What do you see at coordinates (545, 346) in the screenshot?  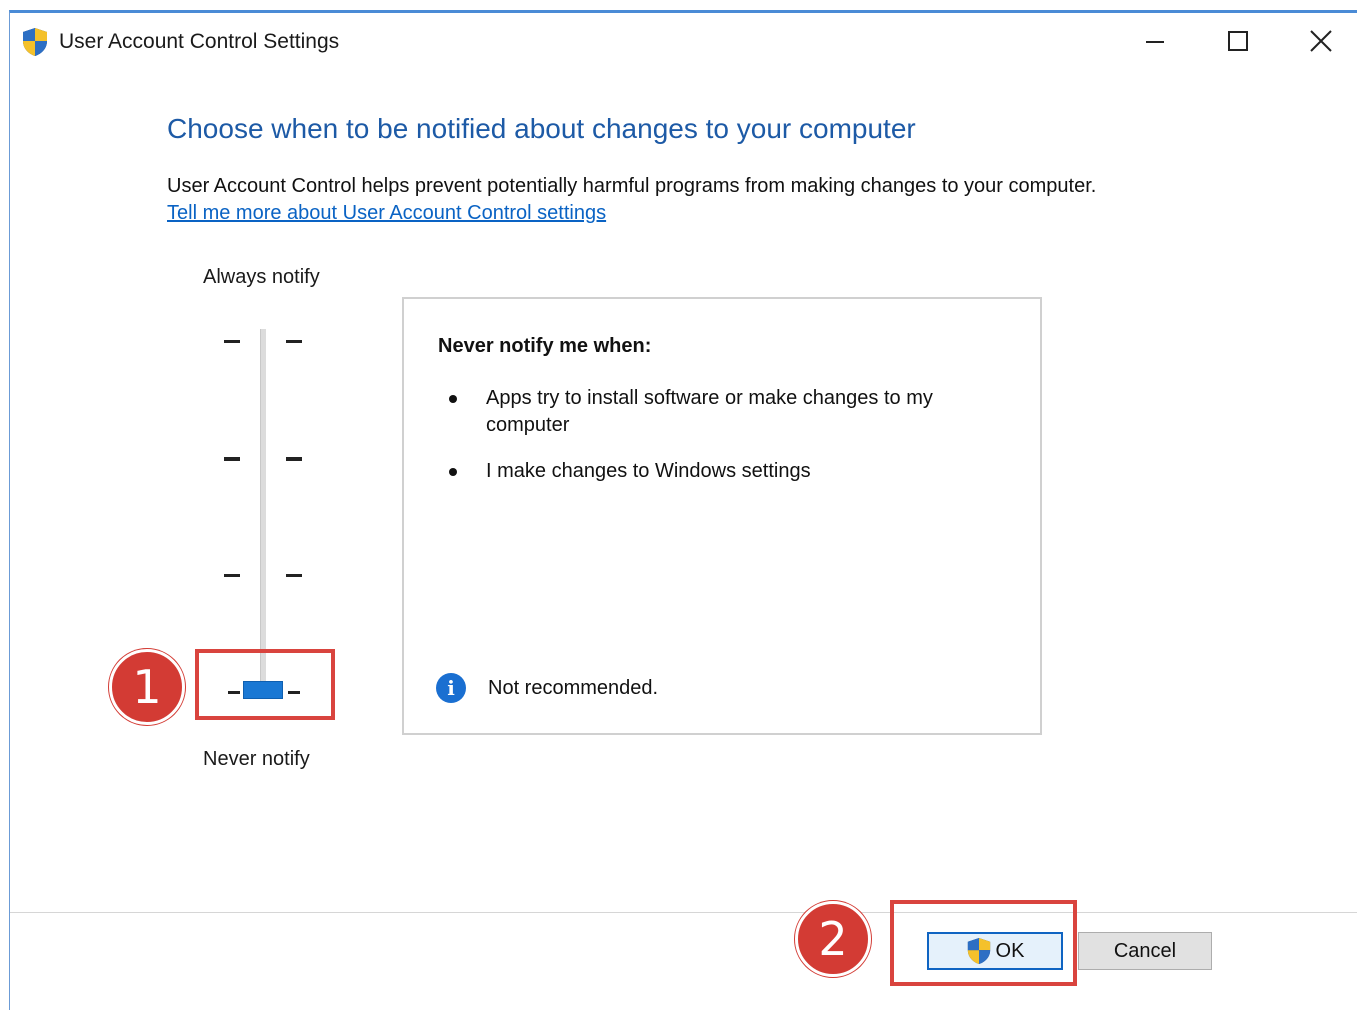 I see `panel-title: Never notify me when:` at bounding box center [545, 346].